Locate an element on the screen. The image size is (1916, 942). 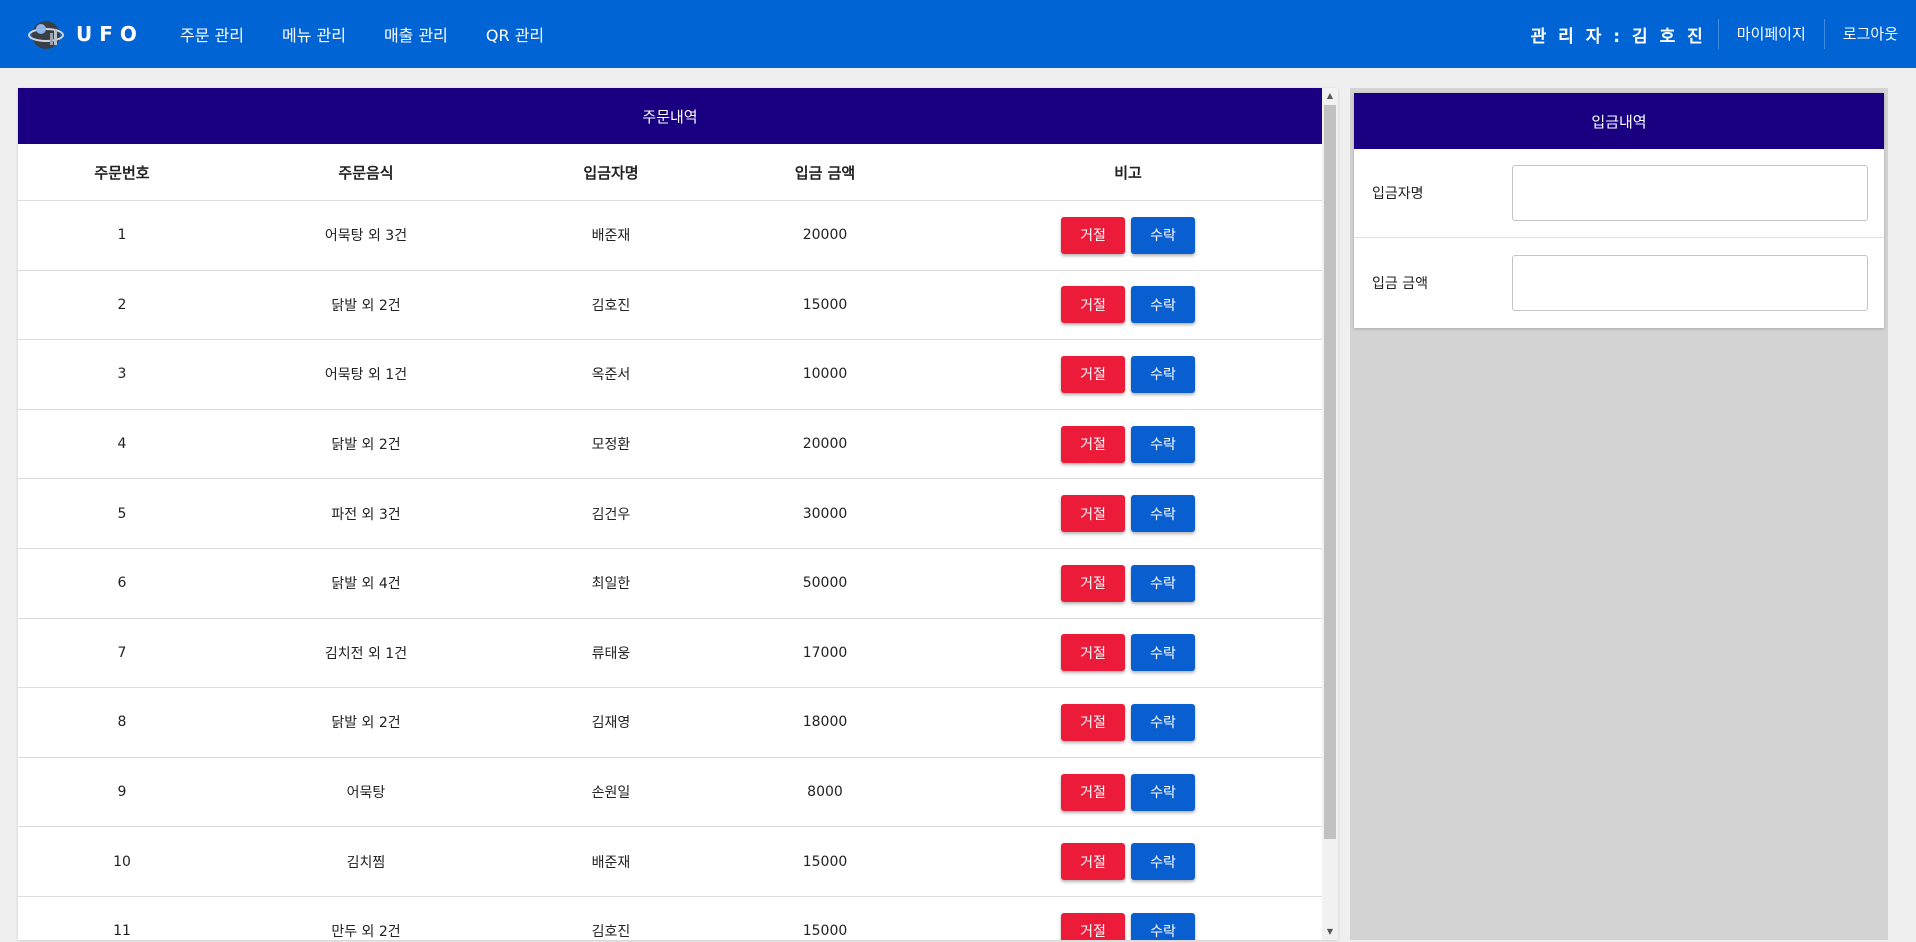
header-depositor: 입금자명 is located at coordinates (611, 172).